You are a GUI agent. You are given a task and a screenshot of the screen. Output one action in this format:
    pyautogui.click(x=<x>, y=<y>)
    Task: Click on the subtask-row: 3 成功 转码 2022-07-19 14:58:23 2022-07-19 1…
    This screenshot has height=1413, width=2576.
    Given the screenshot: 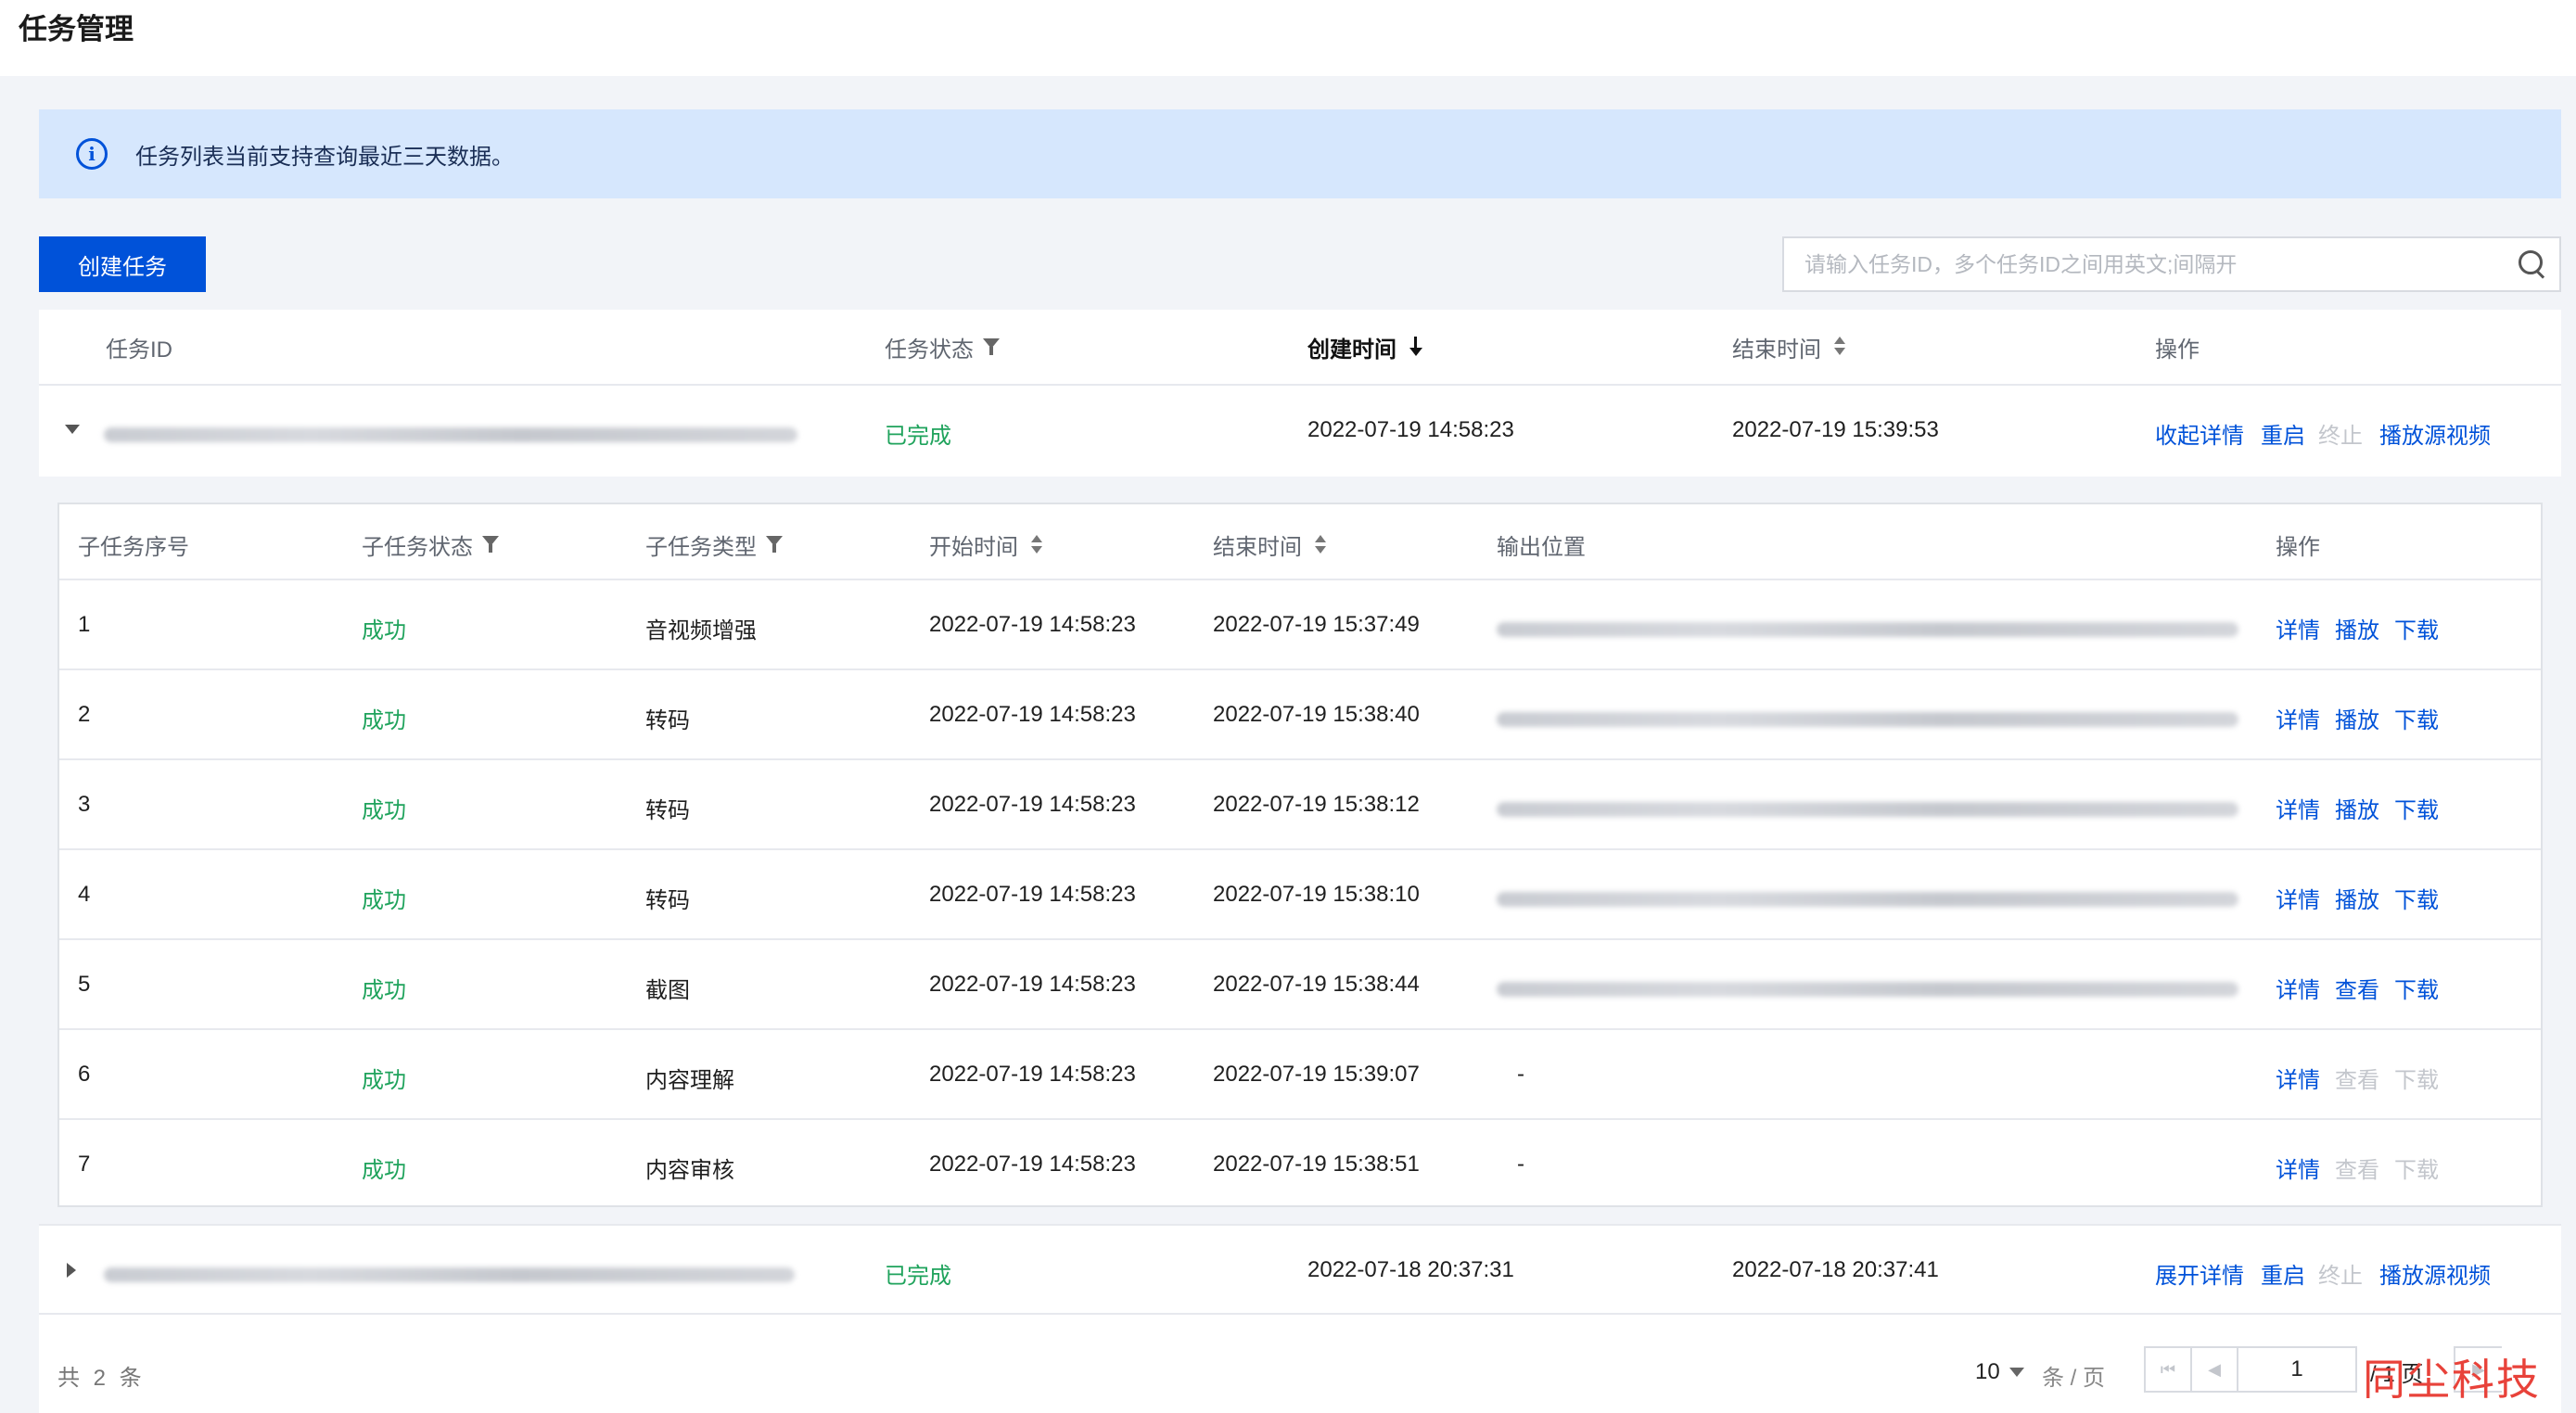 What is the action you would take?
    pyautogui.click(x=1300, y=805)
    